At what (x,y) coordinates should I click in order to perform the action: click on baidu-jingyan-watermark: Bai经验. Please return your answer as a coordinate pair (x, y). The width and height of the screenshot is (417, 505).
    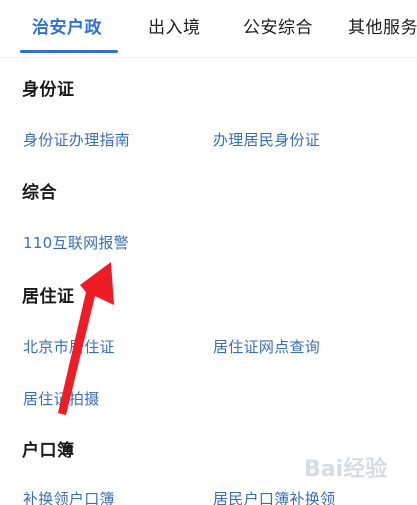
    Looking at the image, I should click on (345, 469).